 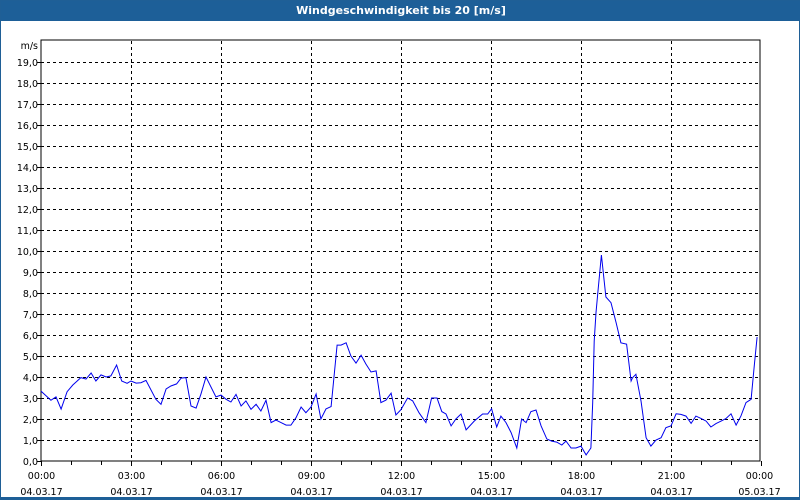 I want to click on y-tick-label: 11,0, so click(x=27, y=231).